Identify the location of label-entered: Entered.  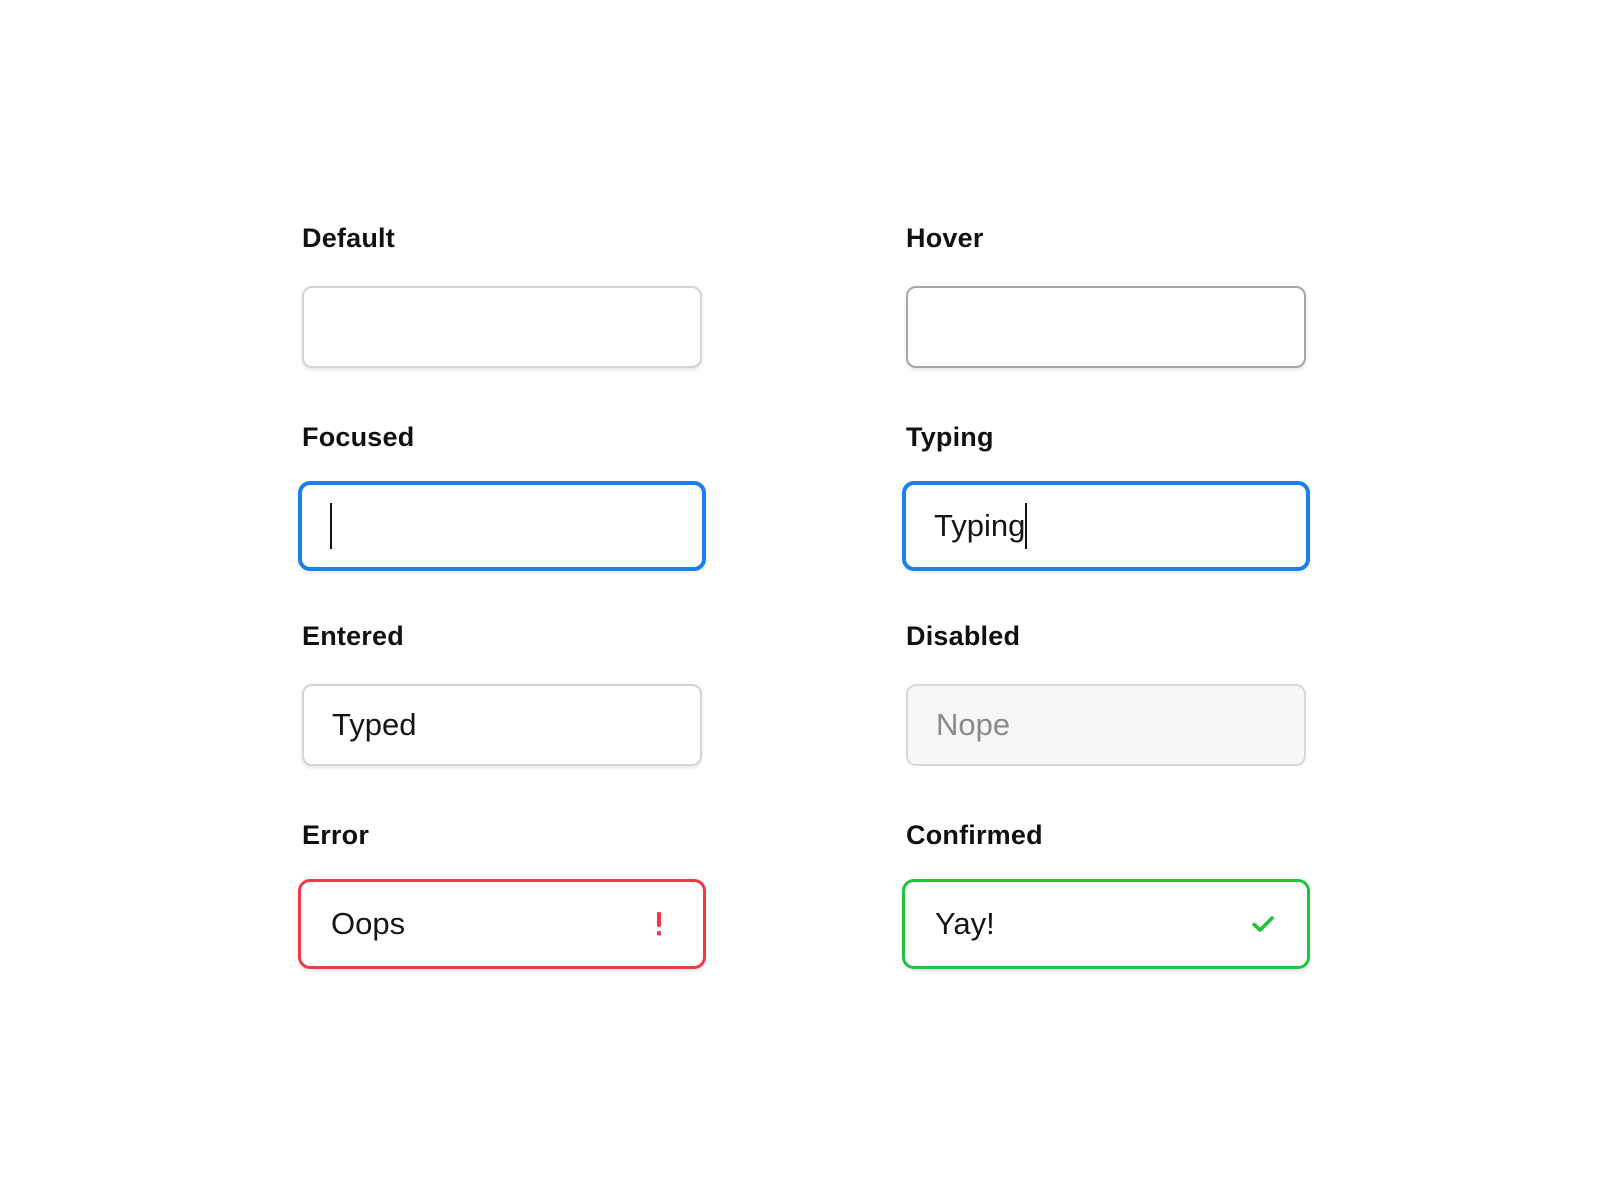
(353, 636).